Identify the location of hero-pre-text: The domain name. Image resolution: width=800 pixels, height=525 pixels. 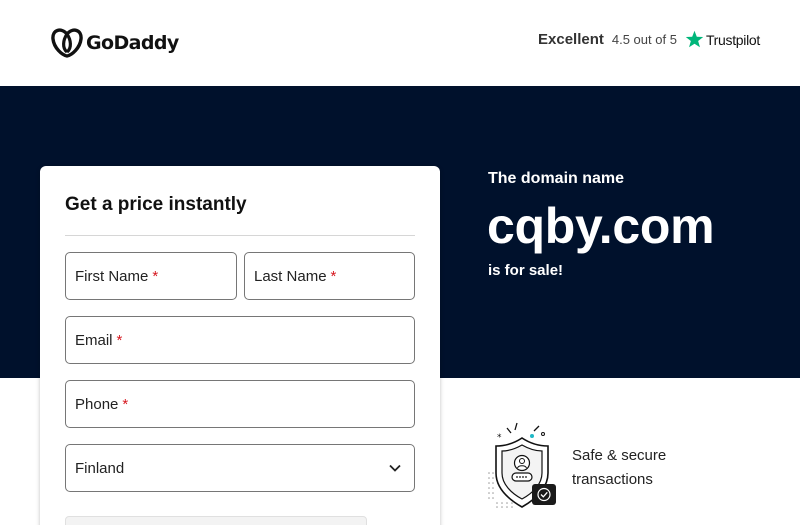
(556, 178).